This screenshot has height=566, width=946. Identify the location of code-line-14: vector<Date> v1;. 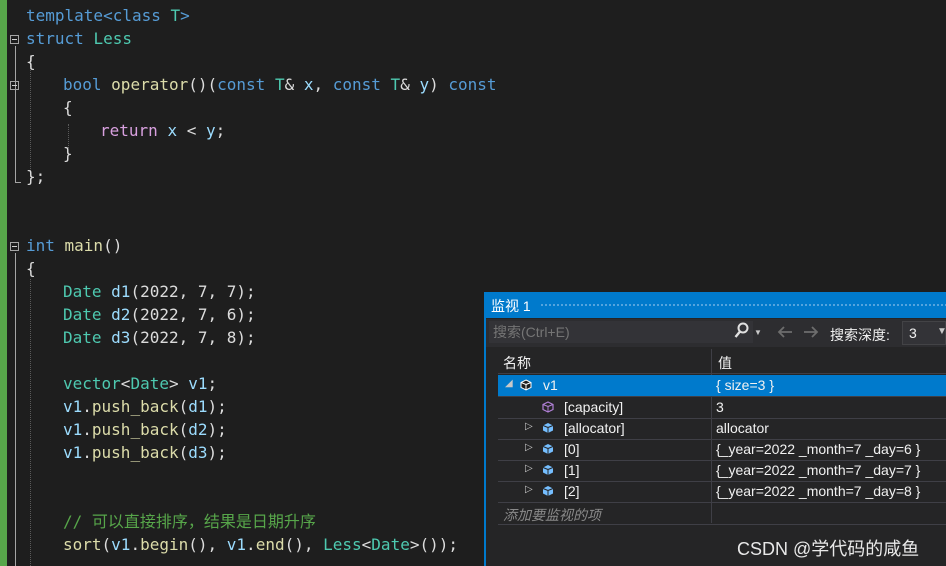
(140, 383).